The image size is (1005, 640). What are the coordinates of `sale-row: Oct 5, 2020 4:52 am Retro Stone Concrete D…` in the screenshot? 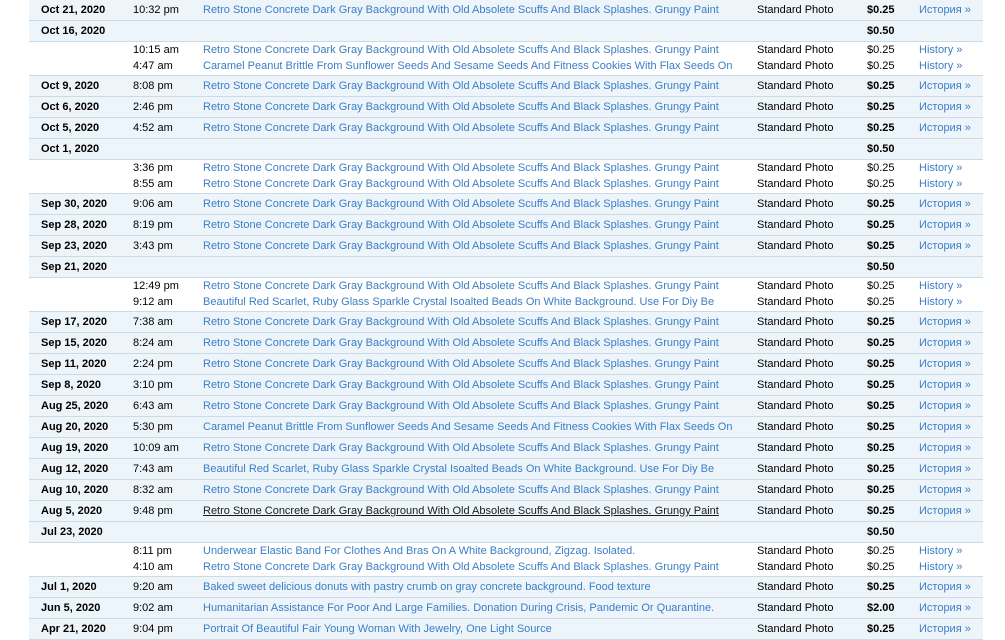 It's located at (506, 128).